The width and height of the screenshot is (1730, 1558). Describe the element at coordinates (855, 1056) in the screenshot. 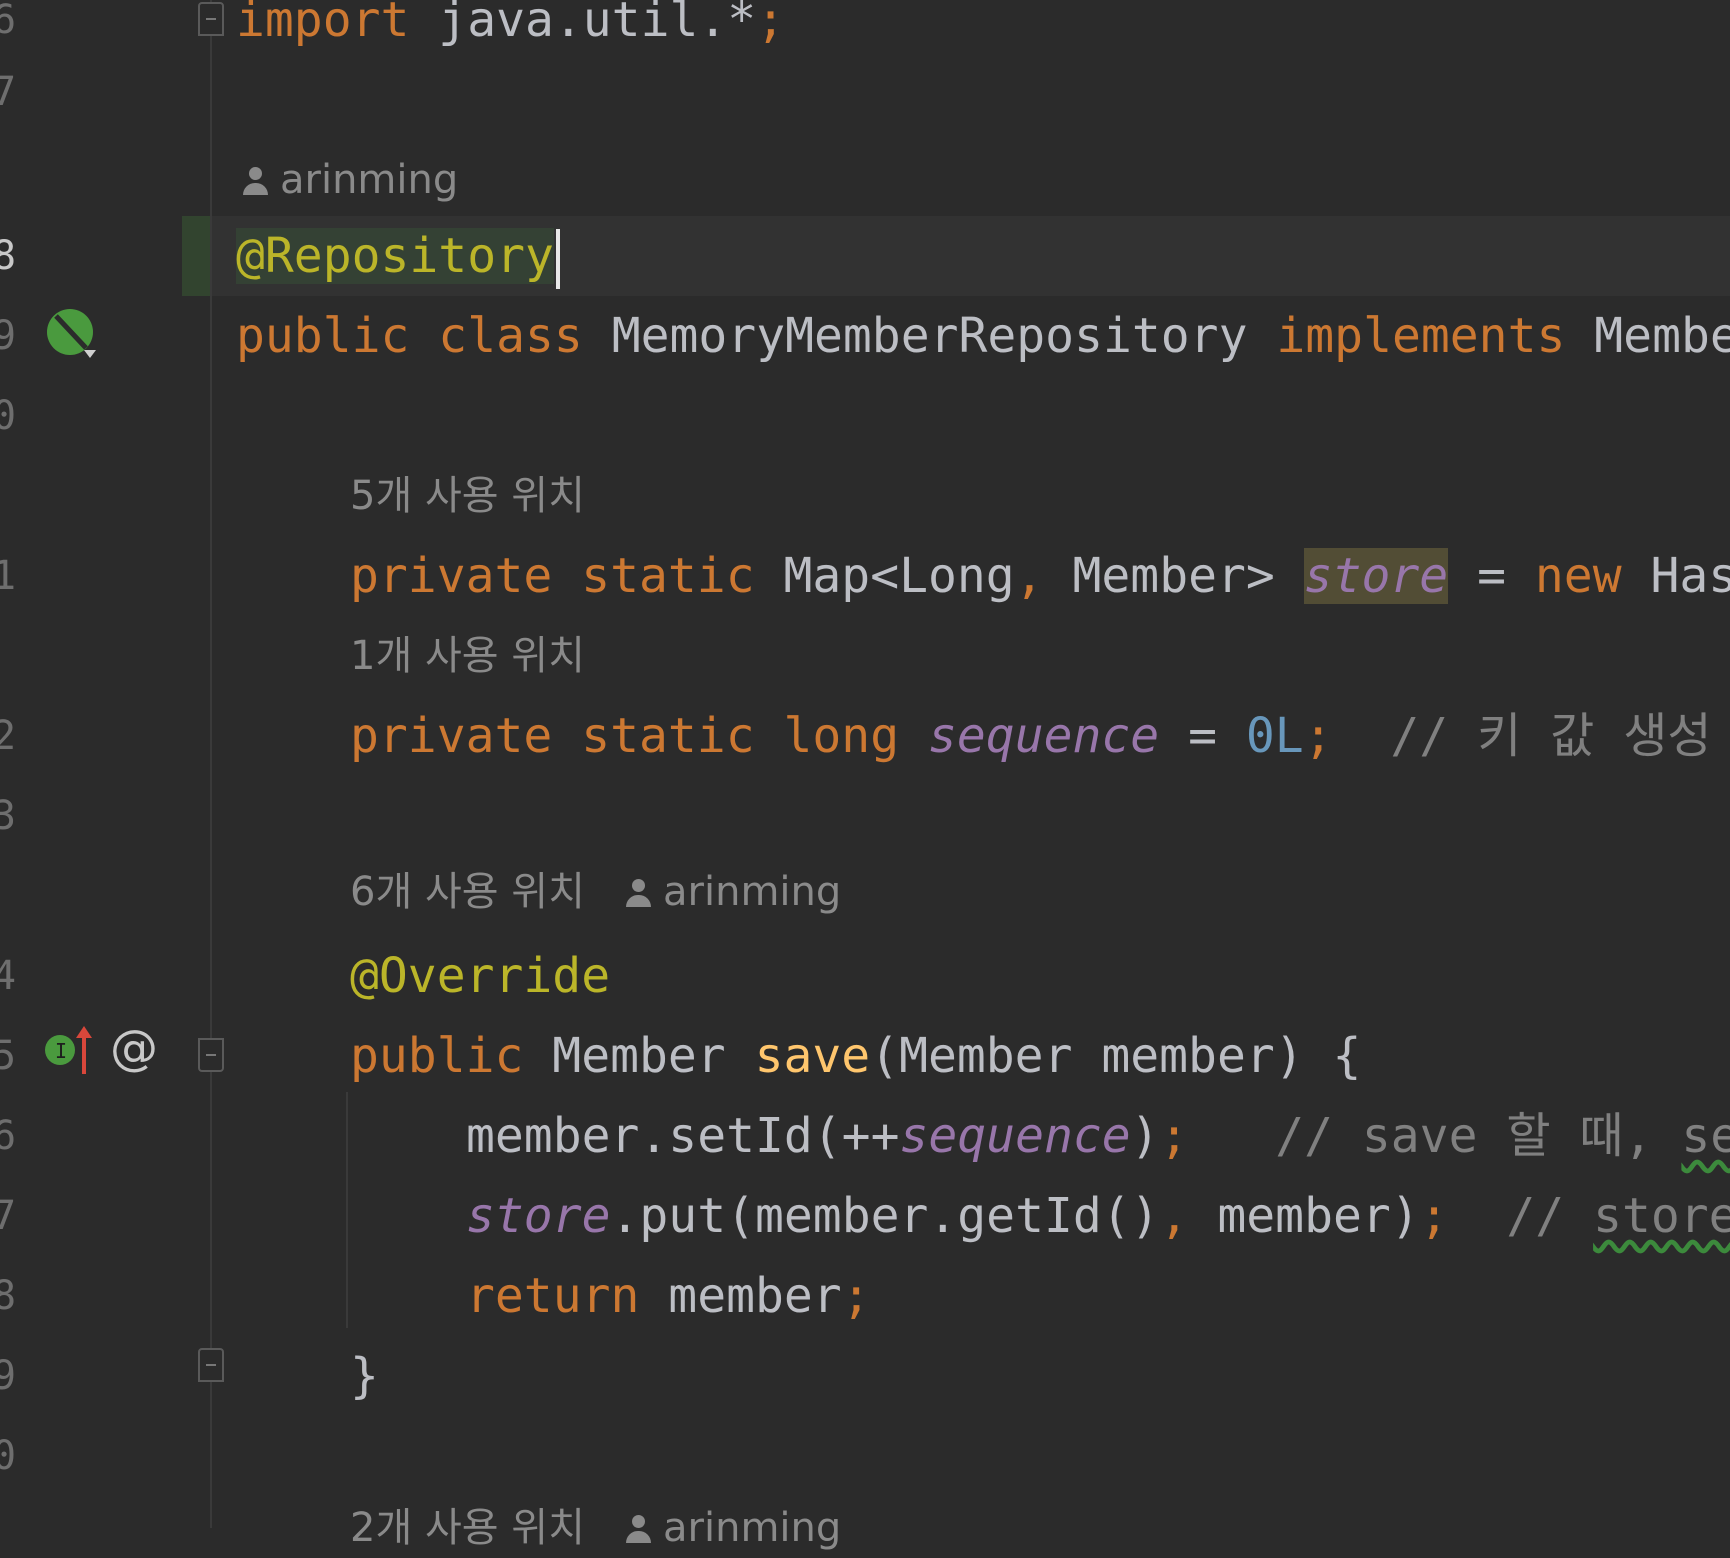

I see `code-line: public Member save(Member member) {` at that location.